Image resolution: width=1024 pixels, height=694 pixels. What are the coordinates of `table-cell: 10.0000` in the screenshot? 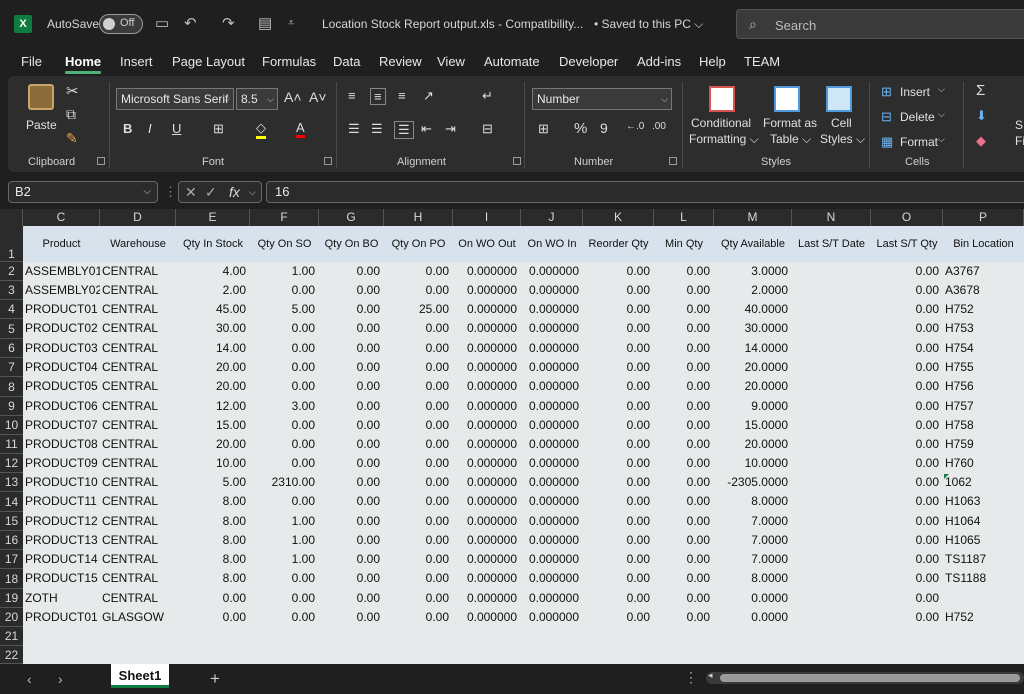 It's located at (753, 463).